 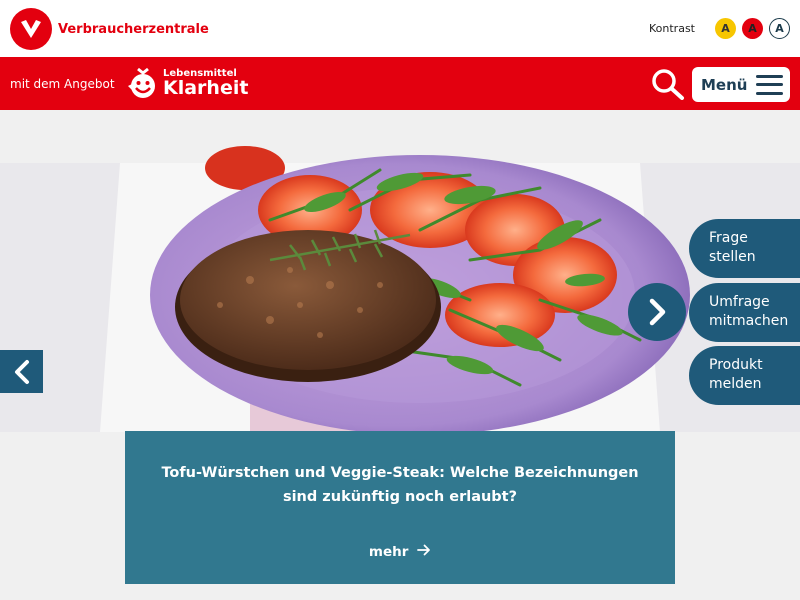 I want to click on lebensmittel-klarheit-logo: Lebensmittel Klarheit, so click(x=187, y=83).